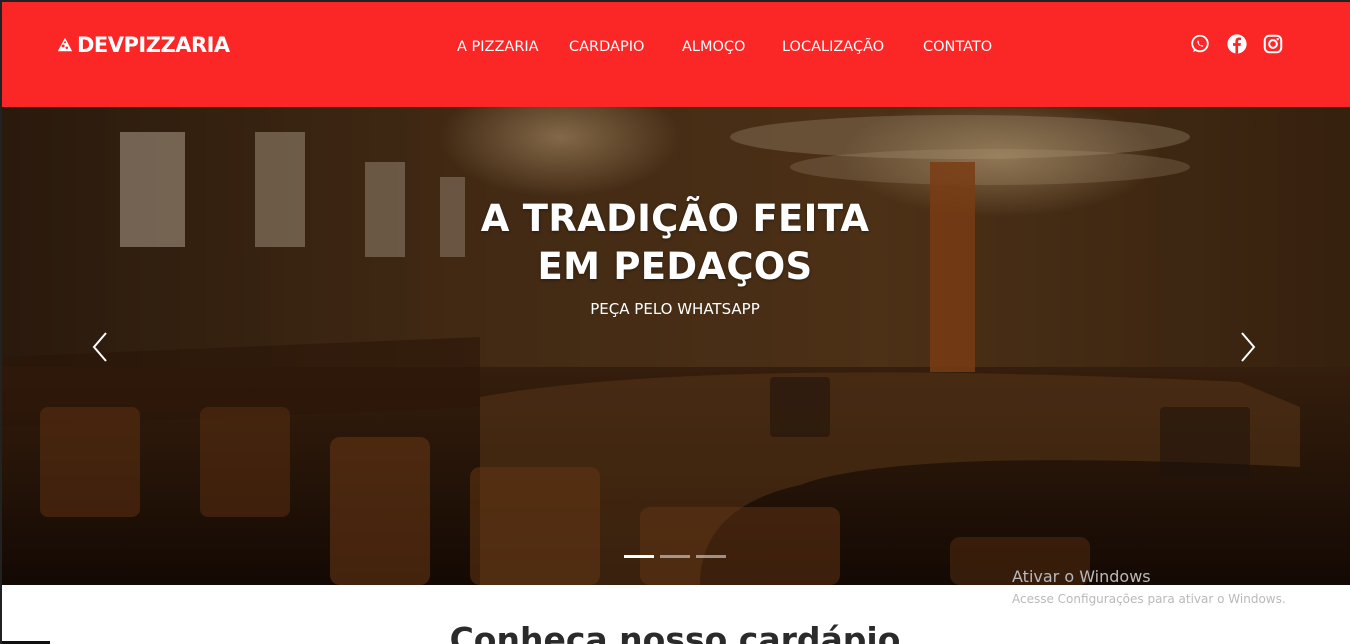 This screenshot has height=644, width=1350. I want to click on hero-title-line-1: A TRADIÇÃO FEITA, so click(675, 218).